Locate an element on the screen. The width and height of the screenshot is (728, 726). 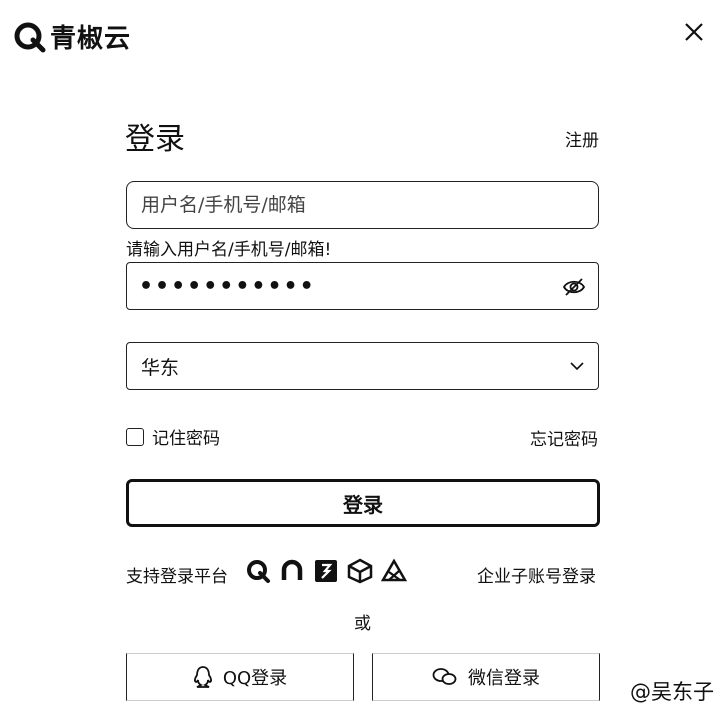
brand-name: 青椒云 is located at coordinates (91, 39).